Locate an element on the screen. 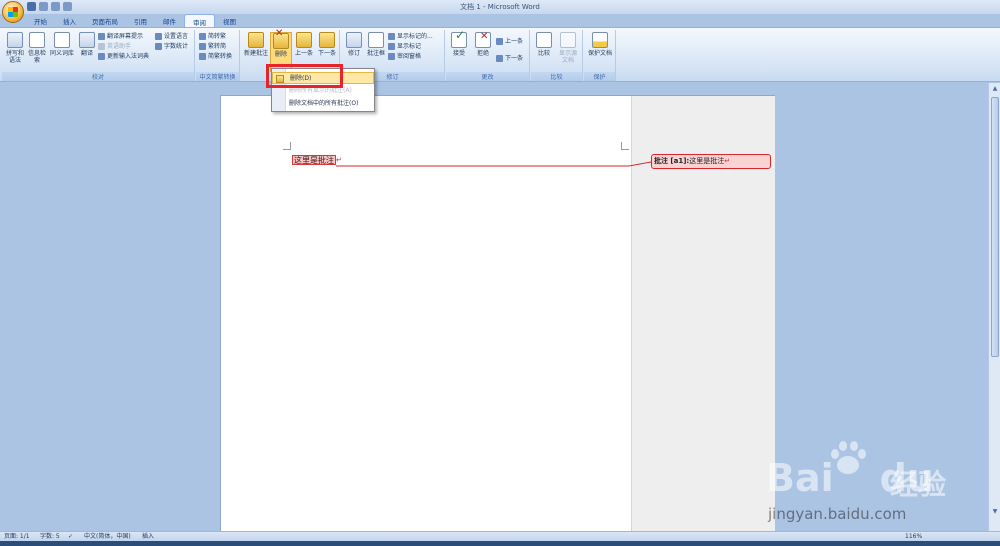 This screenshot has height=546, width=1000. next-change-icon is located at coordinates (499, 58).